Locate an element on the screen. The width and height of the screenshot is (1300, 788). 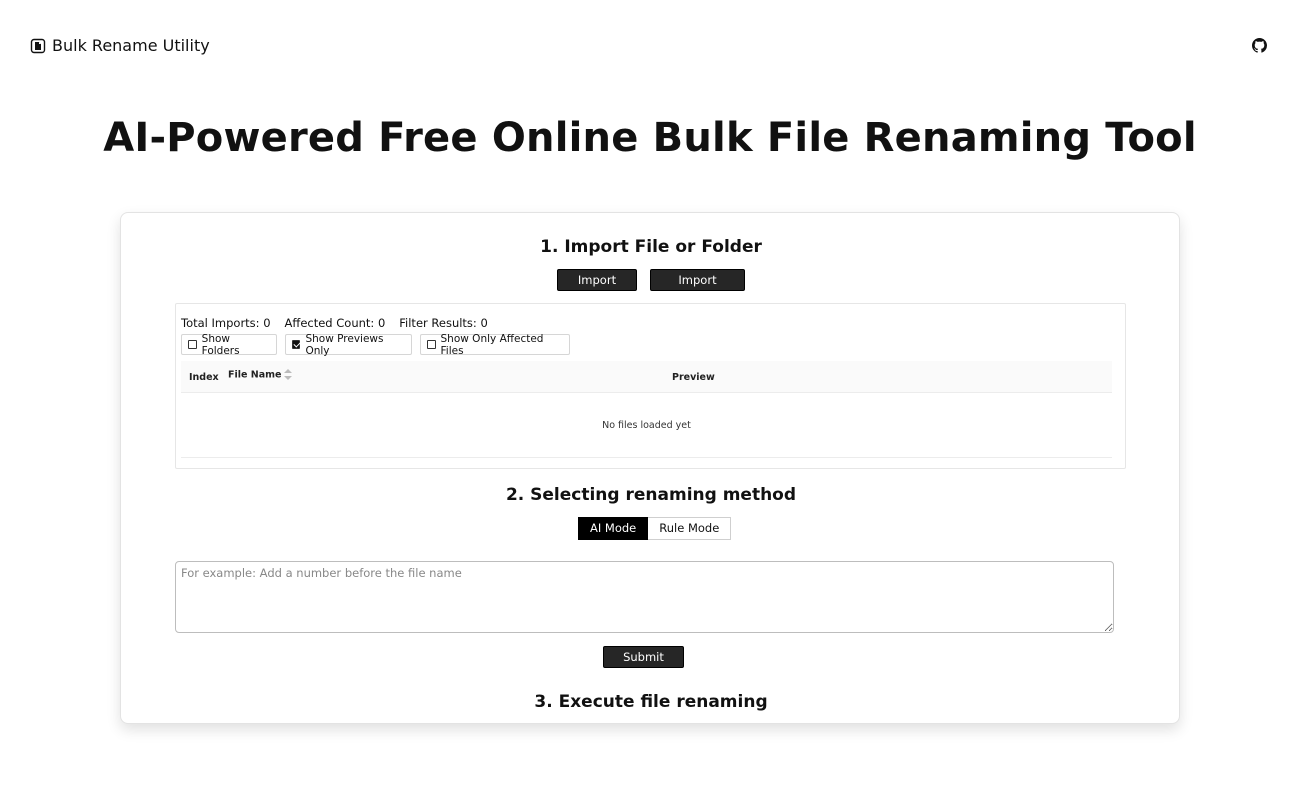
show-folders-checkbox: Show Folders is located at coordinates (229, 344).